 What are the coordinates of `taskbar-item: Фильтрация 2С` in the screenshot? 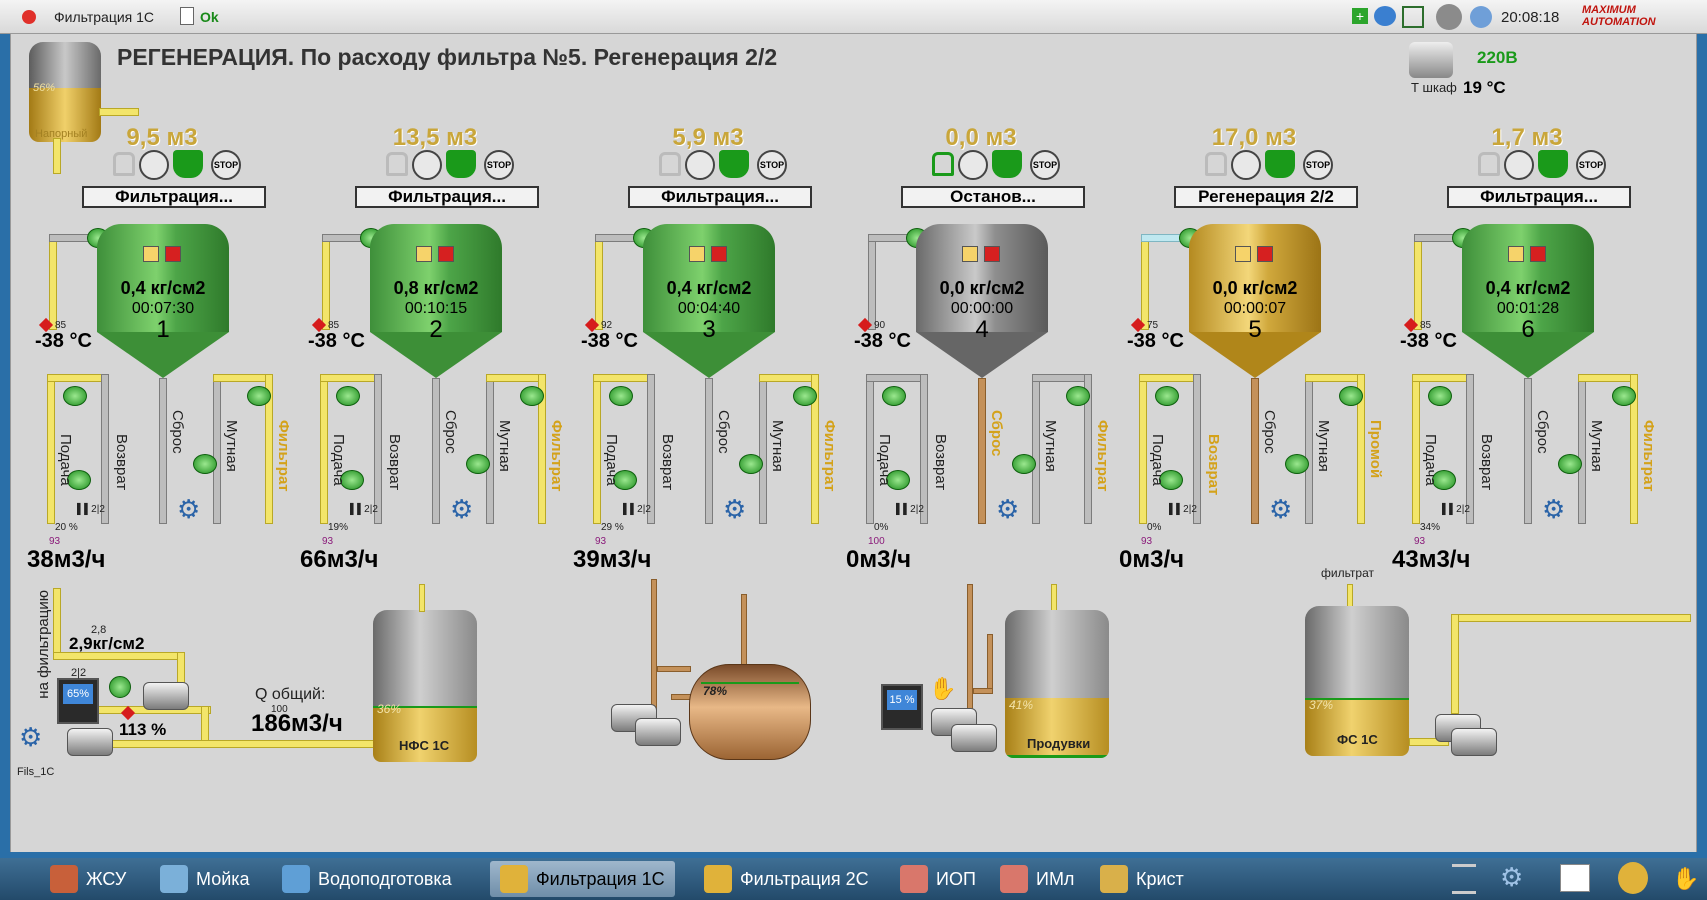 It's located at (786, 879).